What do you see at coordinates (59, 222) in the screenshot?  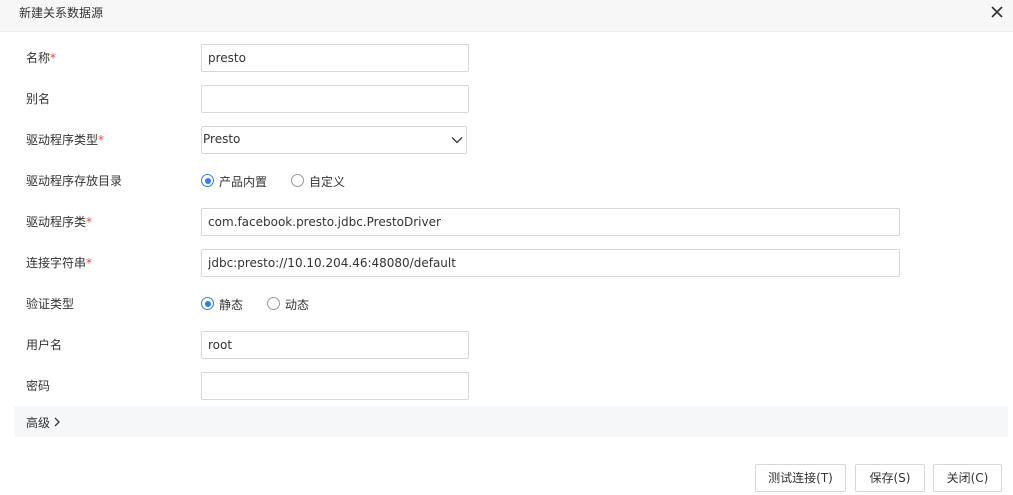 I see `driver-class-label: 驱动程序类*` at bounding box center [59, 222].